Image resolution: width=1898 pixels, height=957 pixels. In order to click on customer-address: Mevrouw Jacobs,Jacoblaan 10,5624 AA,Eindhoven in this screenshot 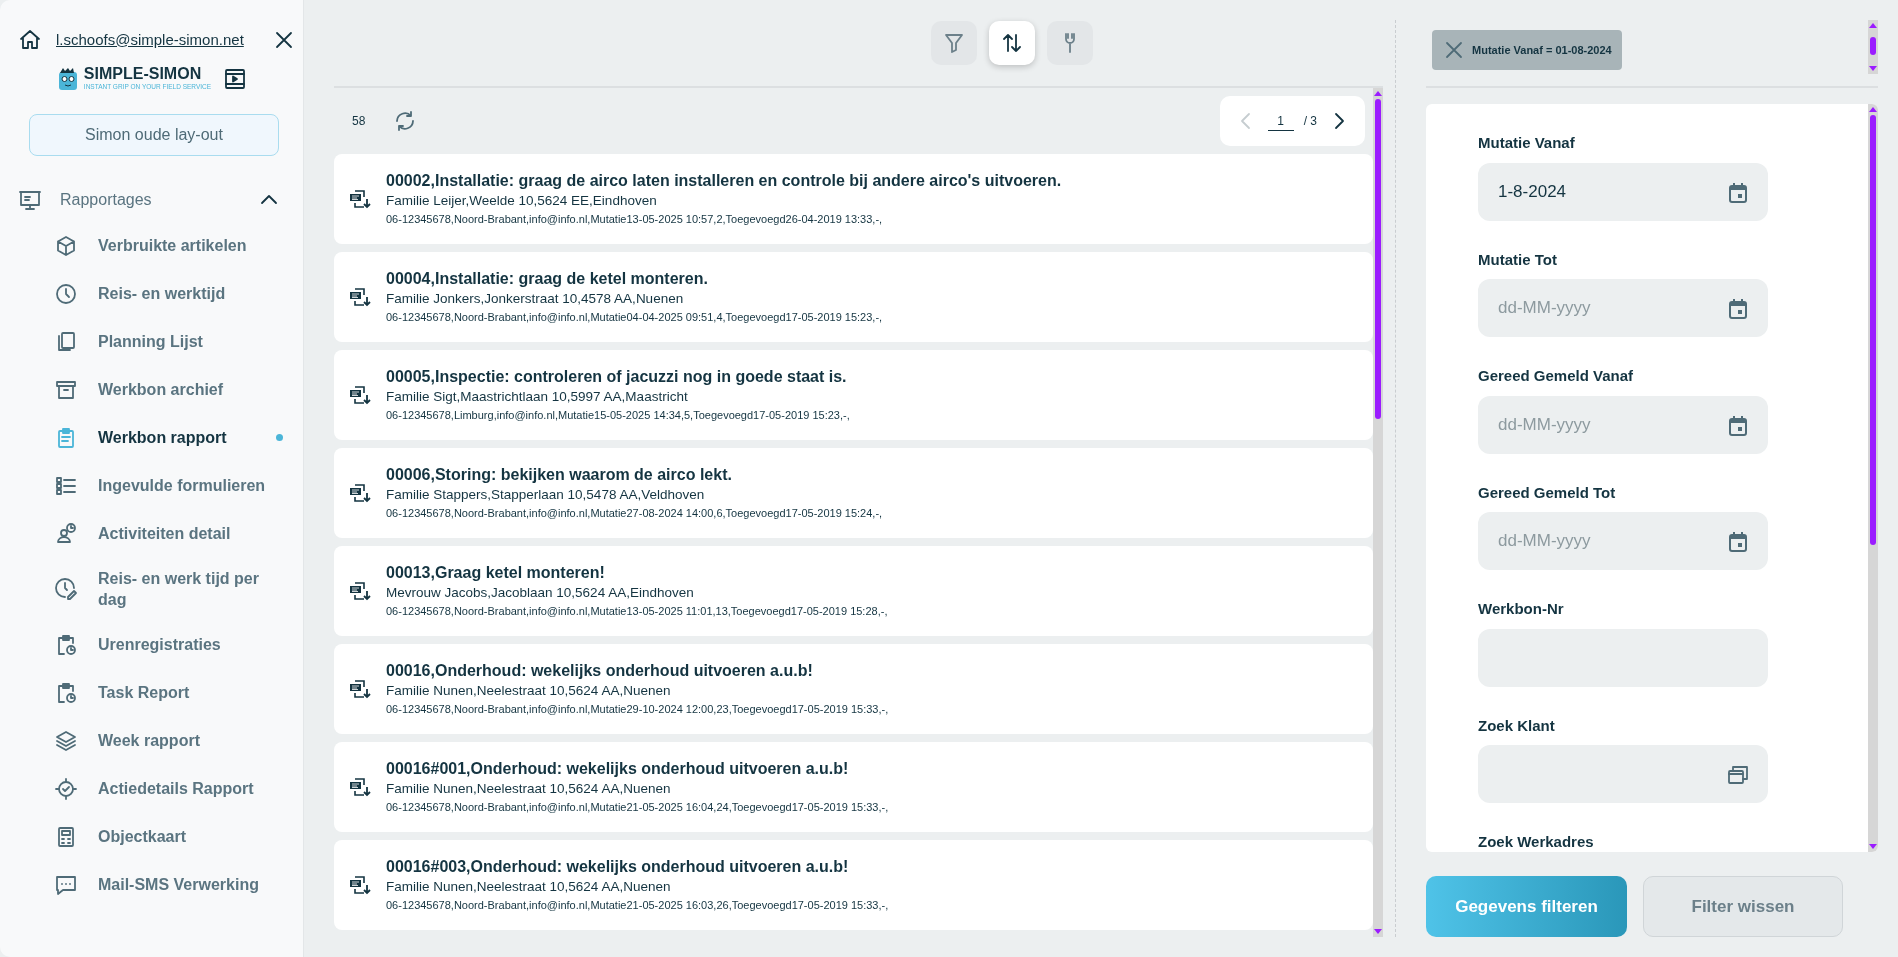, I will do `click(540, 593)`.